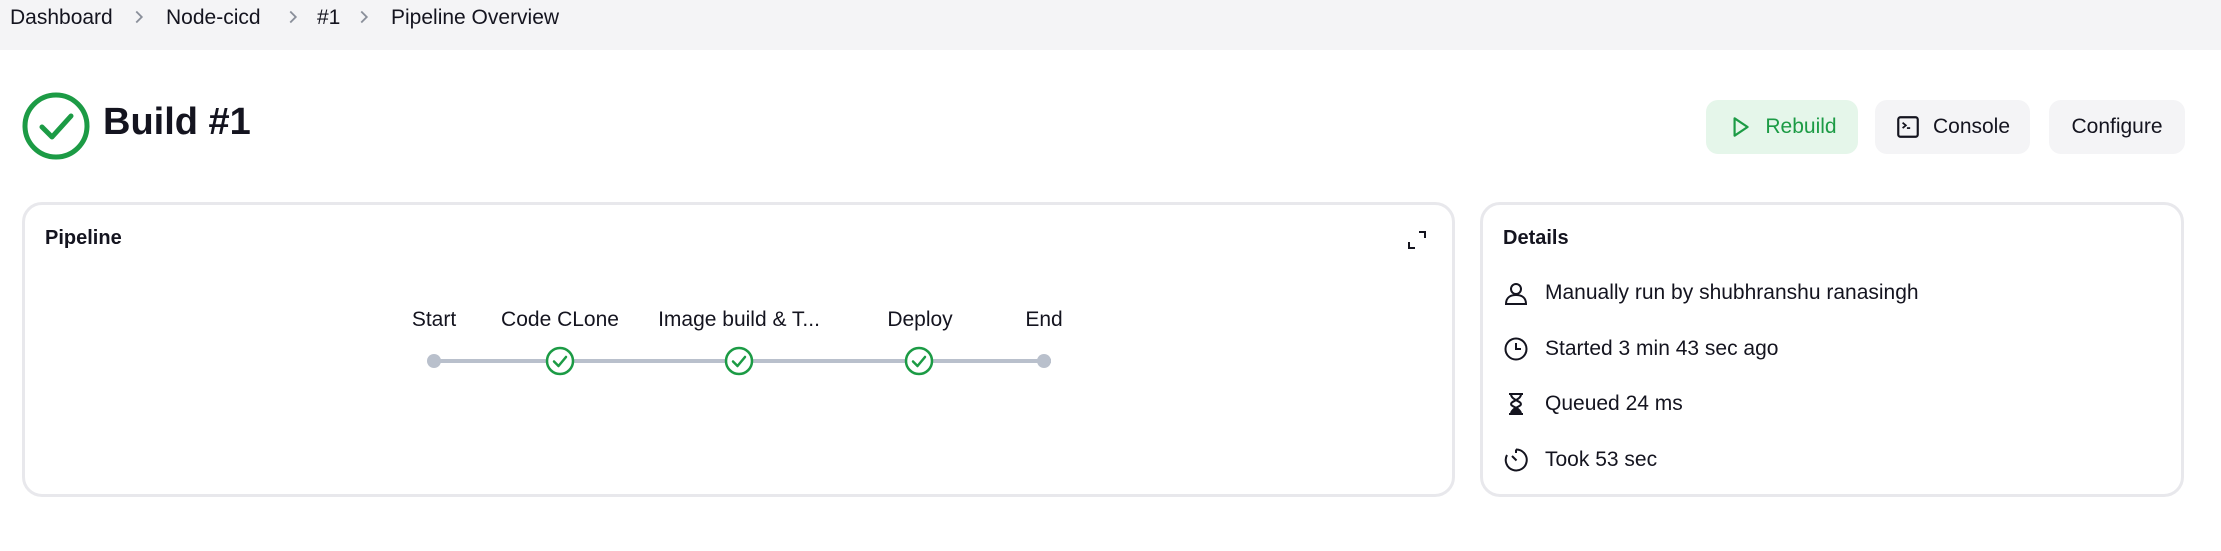  I want to click on stage-label-end: End, so click(1044, 319).